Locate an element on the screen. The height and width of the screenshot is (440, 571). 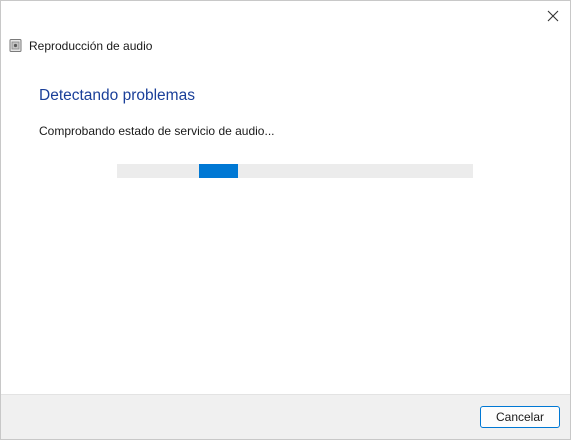
window-title-row: Reproducción de audio is located at coordinates (80, 45).